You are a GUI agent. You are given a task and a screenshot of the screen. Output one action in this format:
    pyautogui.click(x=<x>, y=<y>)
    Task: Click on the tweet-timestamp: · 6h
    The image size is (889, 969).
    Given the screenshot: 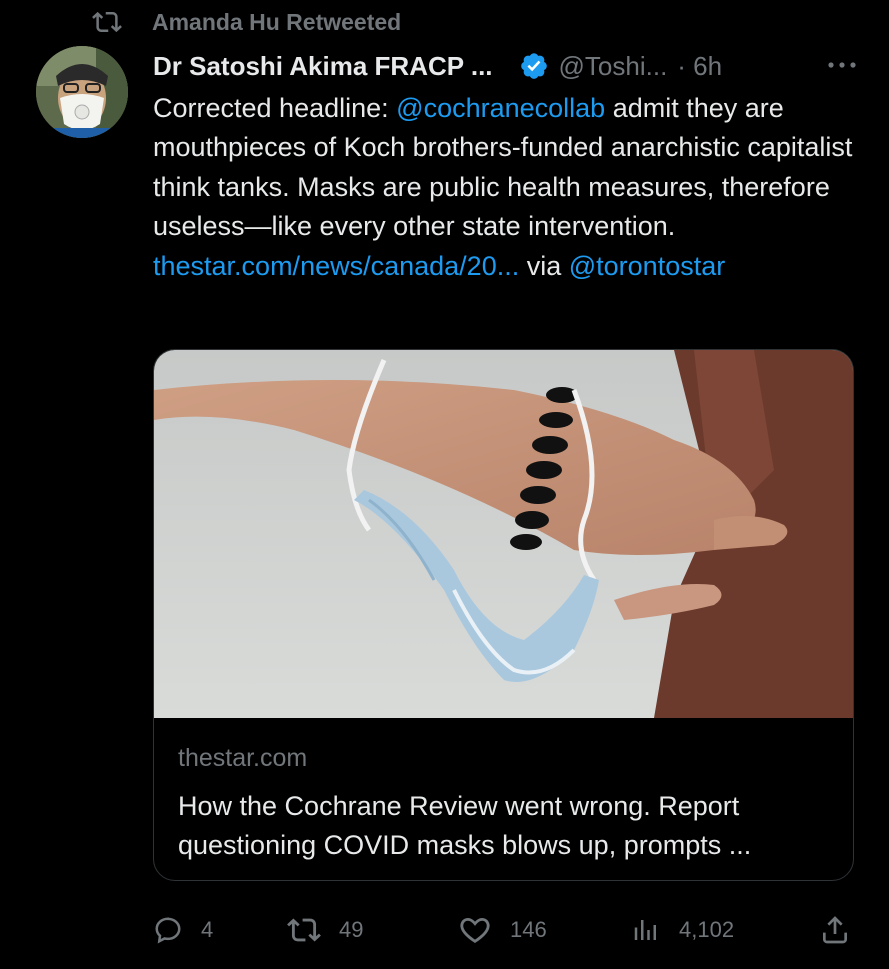 What is the action you would take?
    pyautogui.click(x=699, y=66)
    